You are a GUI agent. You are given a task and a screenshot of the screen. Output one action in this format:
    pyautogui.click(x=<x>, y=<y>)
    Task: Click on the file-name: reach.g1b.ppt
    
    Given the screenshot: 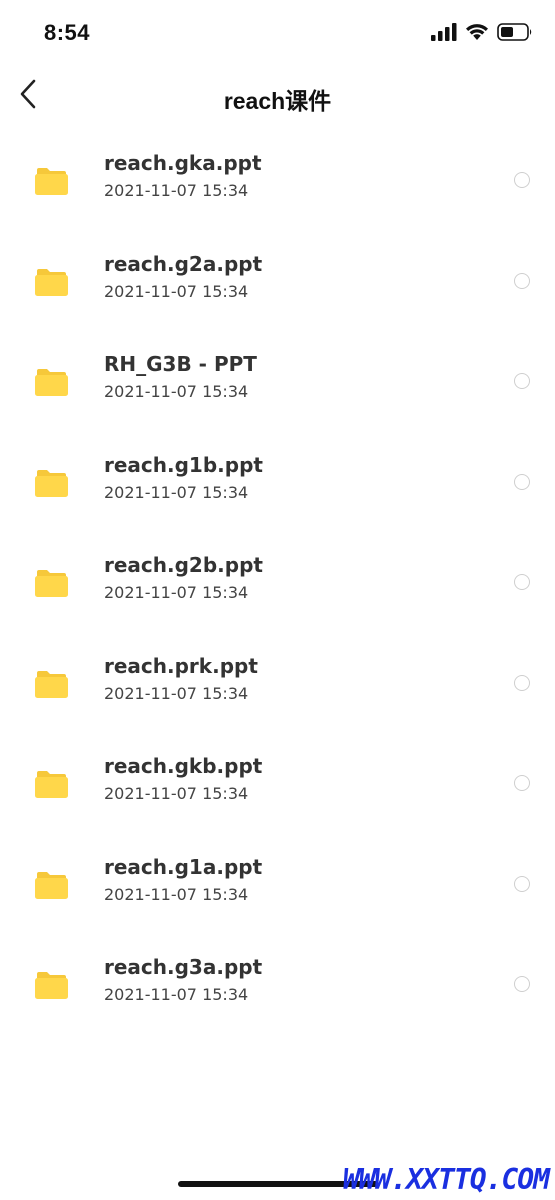 What is the action you would take?
    pyautogui.click(x=183, y=464)
    